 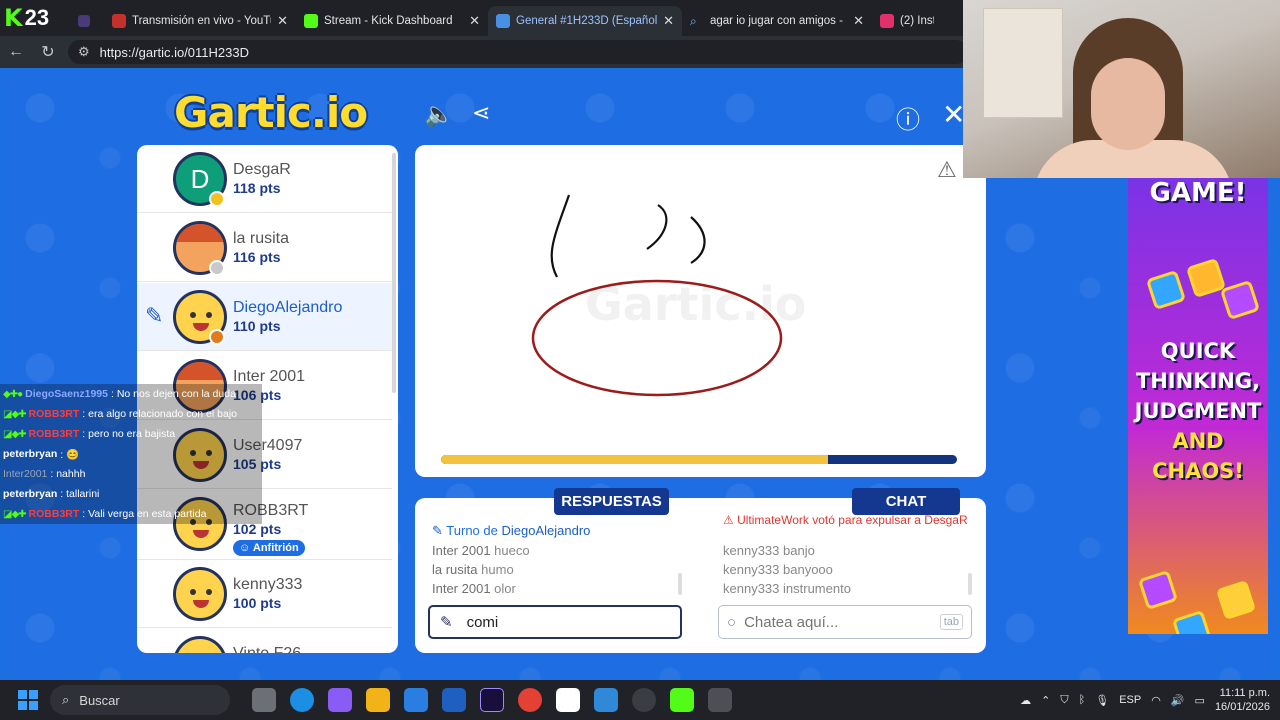 I want to click on back-icon: ←, so click(x=16, y=52).